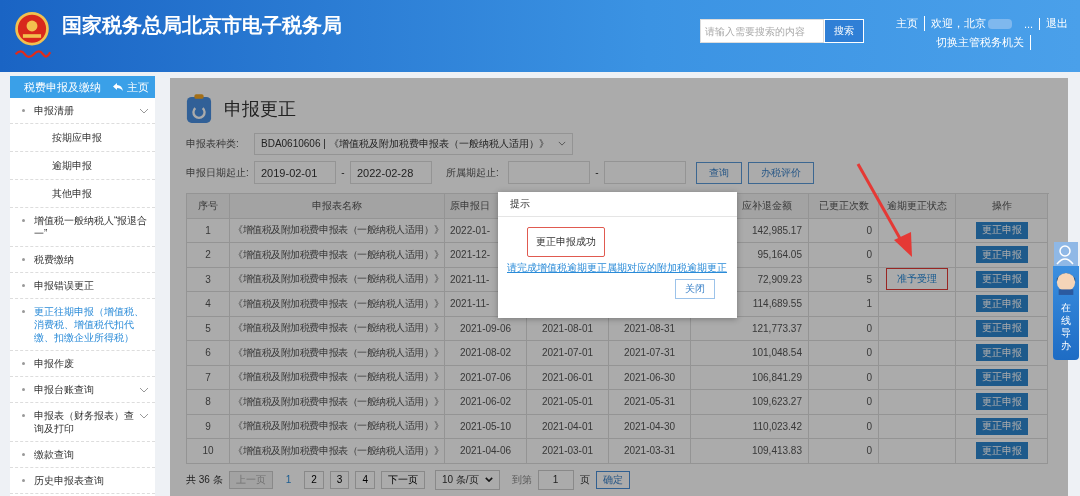 This screenshot has height=496, width=1080. Describe the element at coordinates (82, 260) in the screenshot. I see `sidebar-item: 税费缴纳` at that location.